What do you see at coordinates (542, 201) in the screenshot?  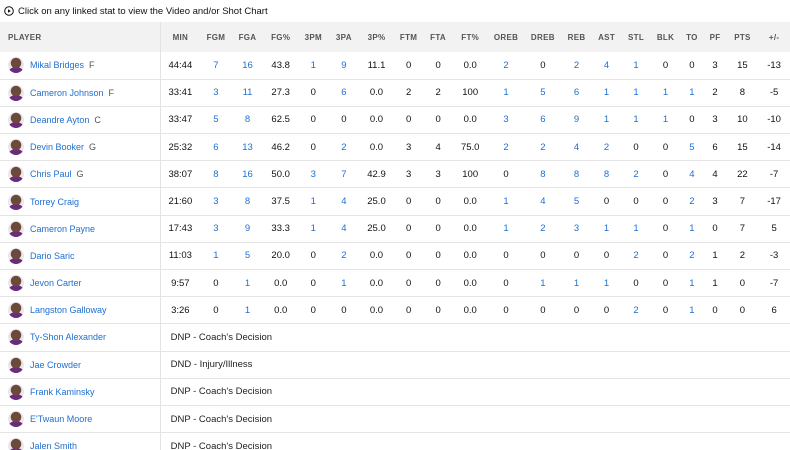 I see `stat-cell-dreb: 4` at bounding box center [542, 201].